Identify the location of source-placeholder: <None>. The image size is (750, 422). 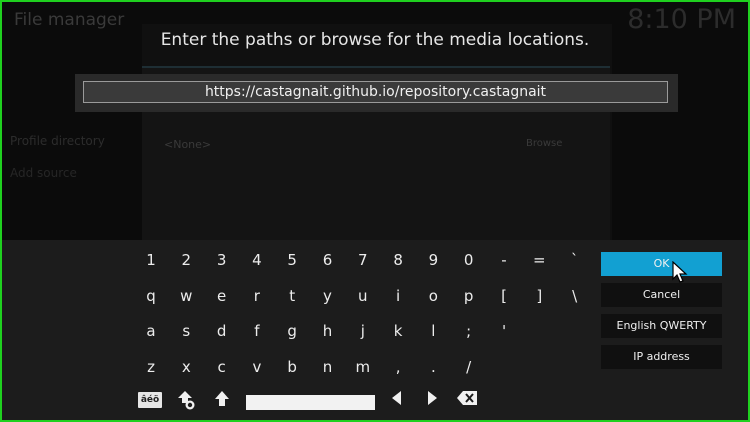
(188, 144).